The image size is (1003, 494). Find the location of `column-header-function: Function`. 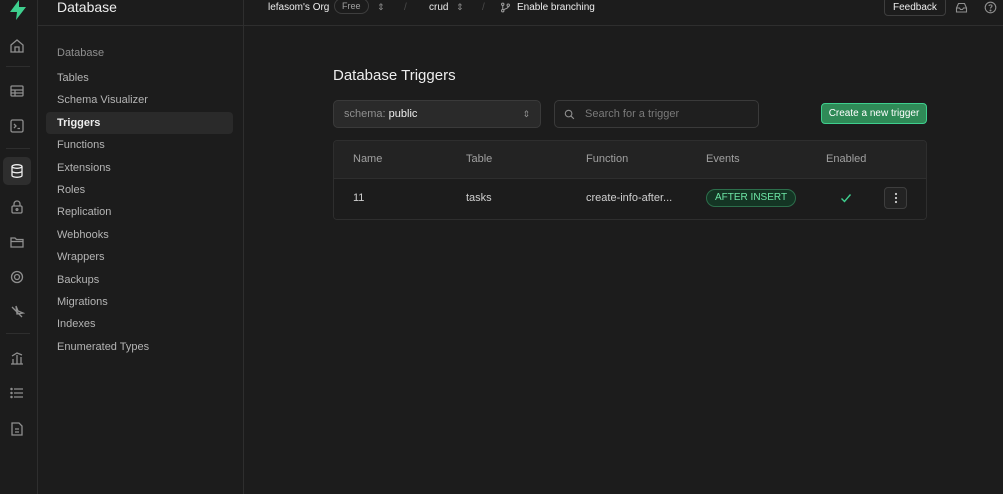

column-header-function: Function is located at coordinates (607, 159).